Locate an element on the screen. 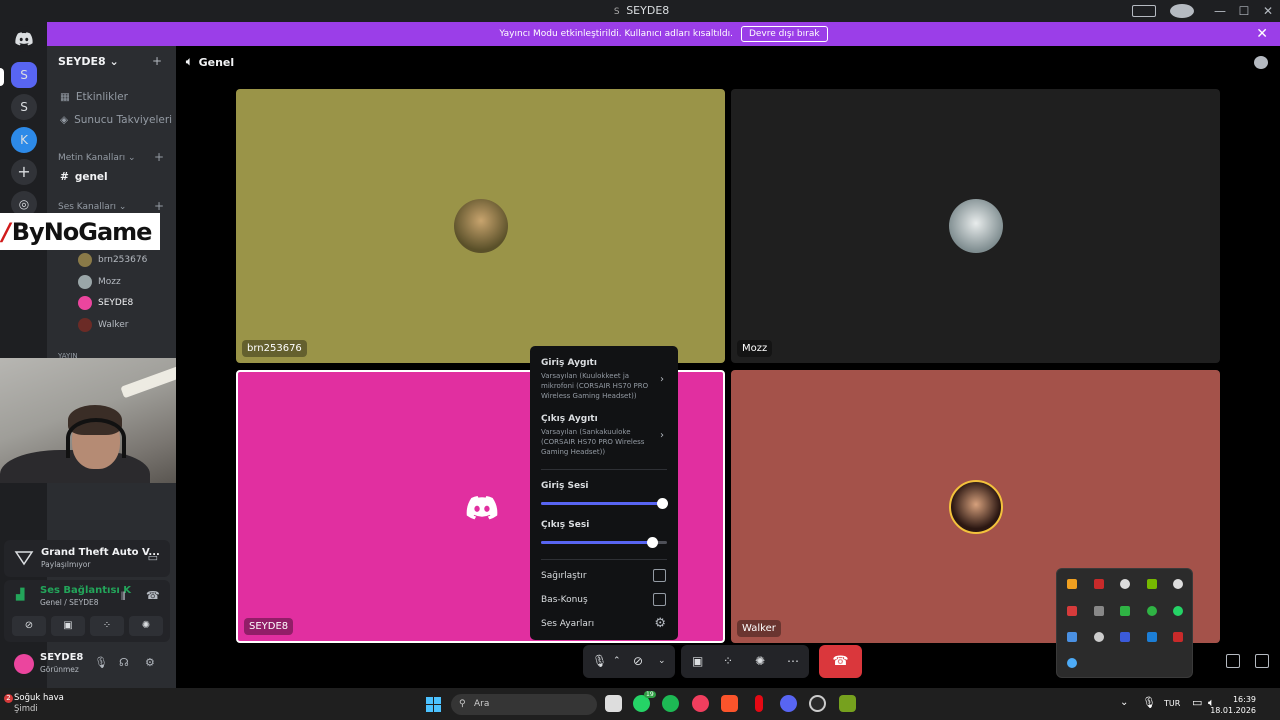 The image size is (1280, 720). input-volume-slider is located at coordinates (604, 503).